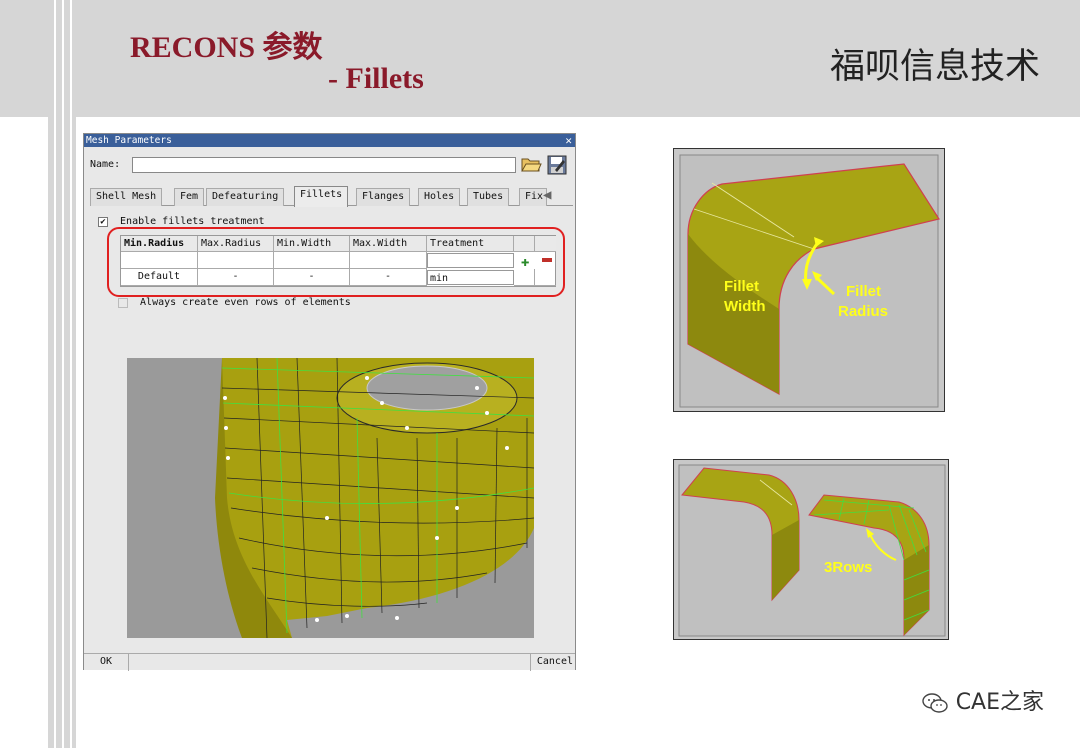 This screenshot has height=748, width=1080. What do you see at coordinates (329, 140) in the screenshot?
I see `dialog-titlebar: Mesh Parameters ✕` at bounding box center [329, 140].